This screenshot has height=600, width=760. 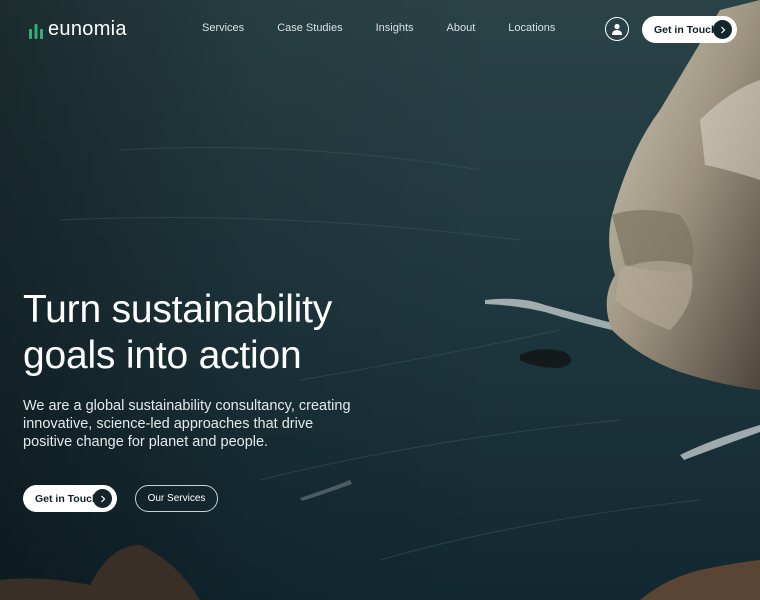 I want to click on hero-cta-label: Get in Touch, so click(x=67, y=498).